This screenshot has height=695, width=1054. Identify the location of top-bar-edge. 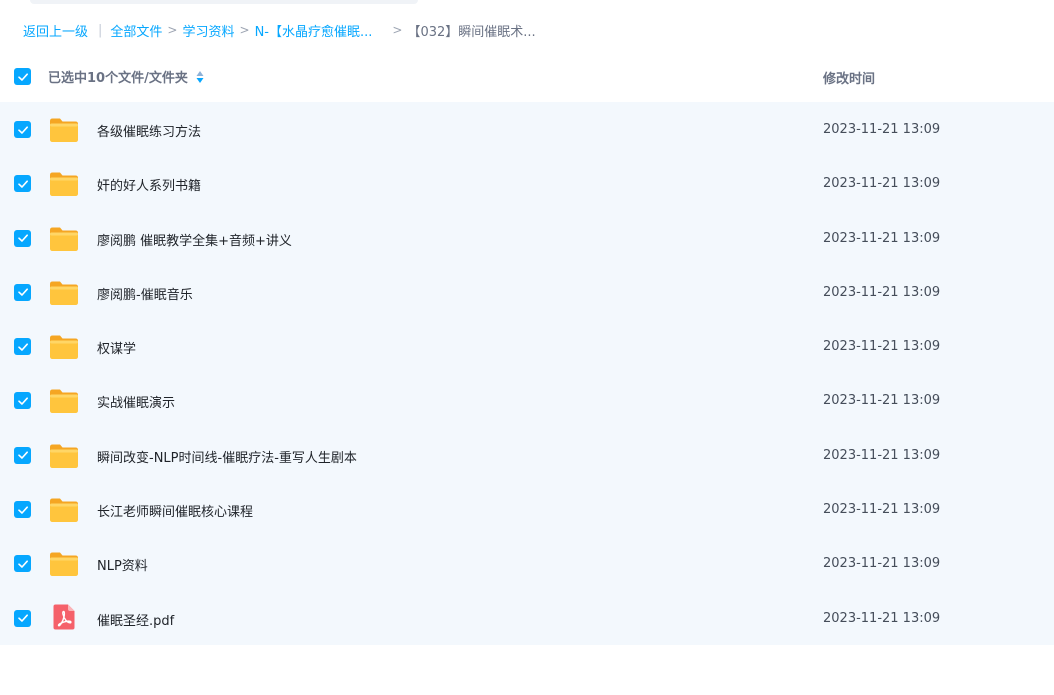
(224, 2).